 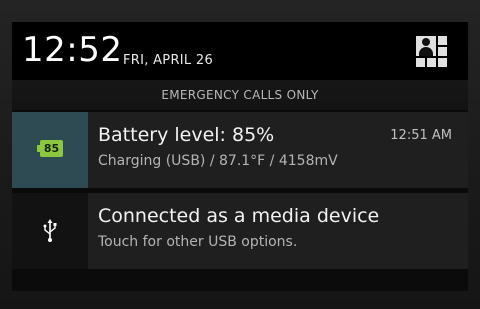 I want to click on clock-date: FRI, APRIL 26, so click(x=168, y=60).